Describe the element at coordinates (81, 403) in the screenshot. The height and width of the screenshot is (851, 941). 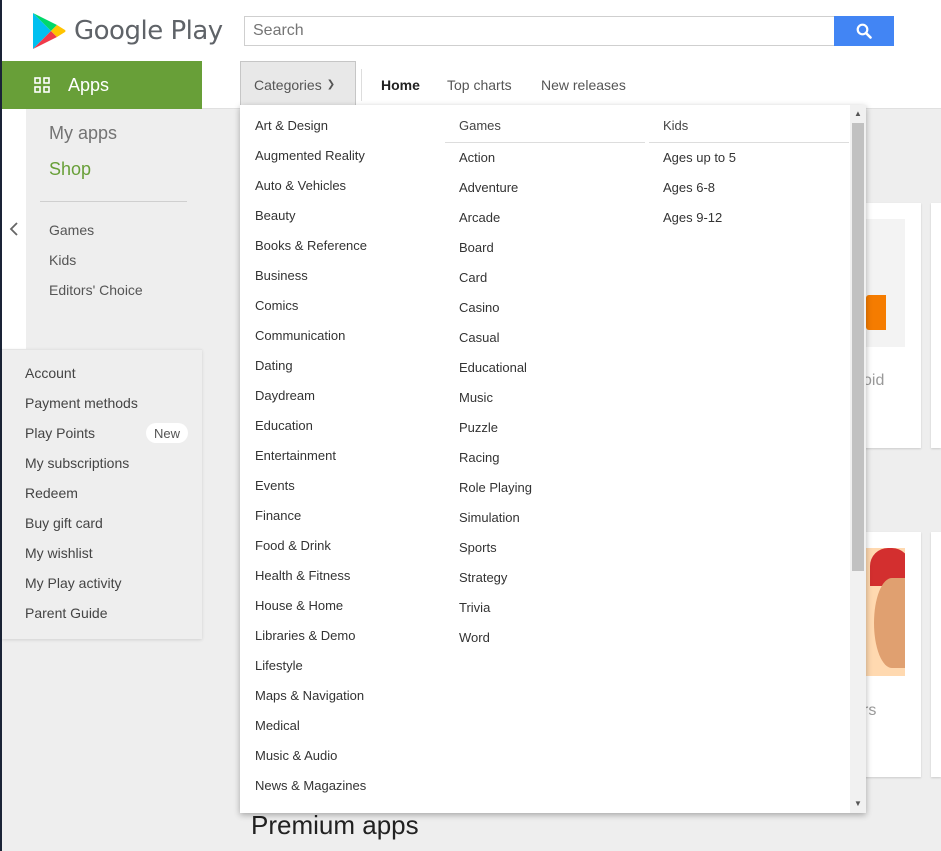
I see `menu-item-payment-methods: Payment methods` at that location.